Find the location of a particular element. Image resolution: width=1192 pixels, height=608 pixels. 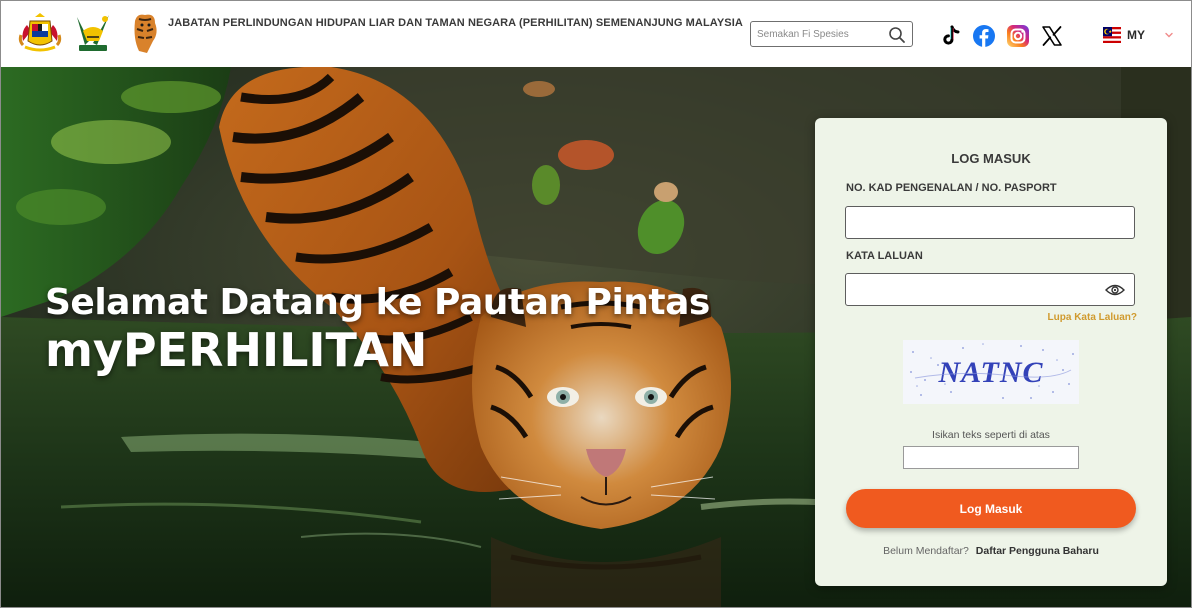

register-prompt-line: Belum Mendaftar? Daftar Pengguna Baharu is located at coordinates (991, 551).